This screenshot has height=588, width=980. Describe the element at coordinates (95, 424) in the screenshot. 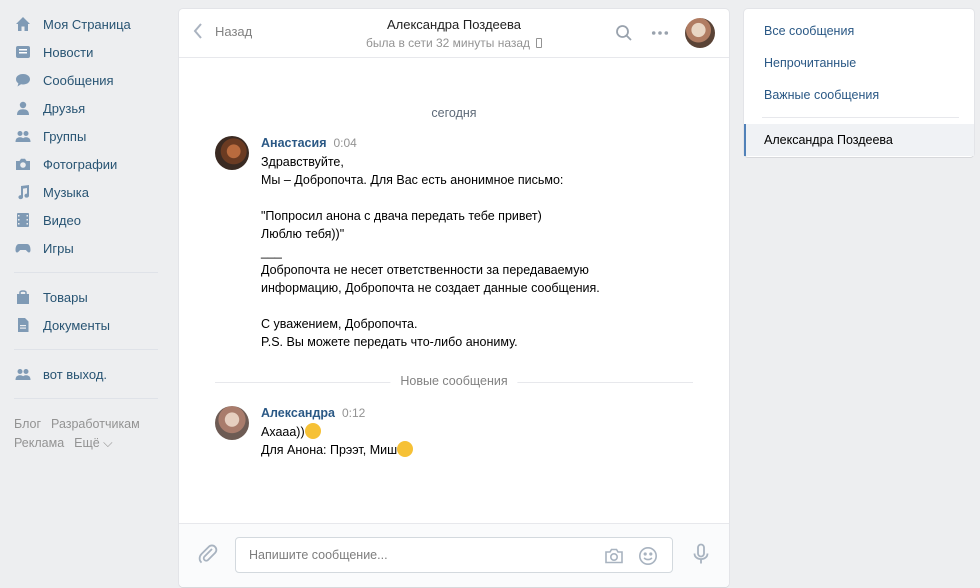

I see `footer-link-developers: Разработчикам` at that location.